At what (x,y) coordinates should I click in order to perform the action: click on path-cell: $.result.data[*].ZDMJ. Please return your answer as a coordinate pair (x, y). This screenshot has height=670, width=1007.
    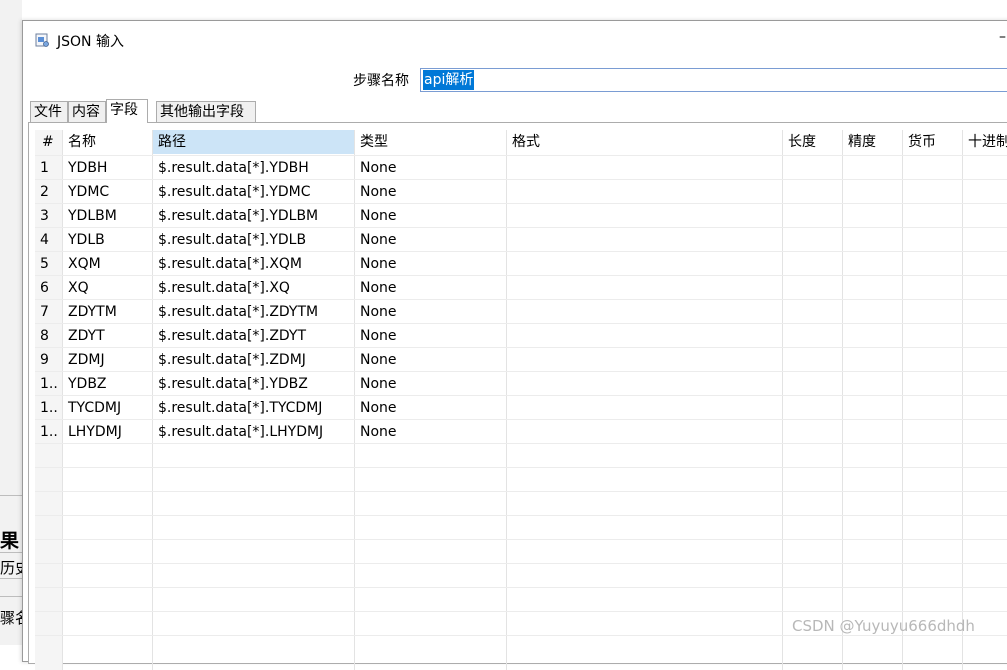
    Looking at the image, I should click on (253, 360).